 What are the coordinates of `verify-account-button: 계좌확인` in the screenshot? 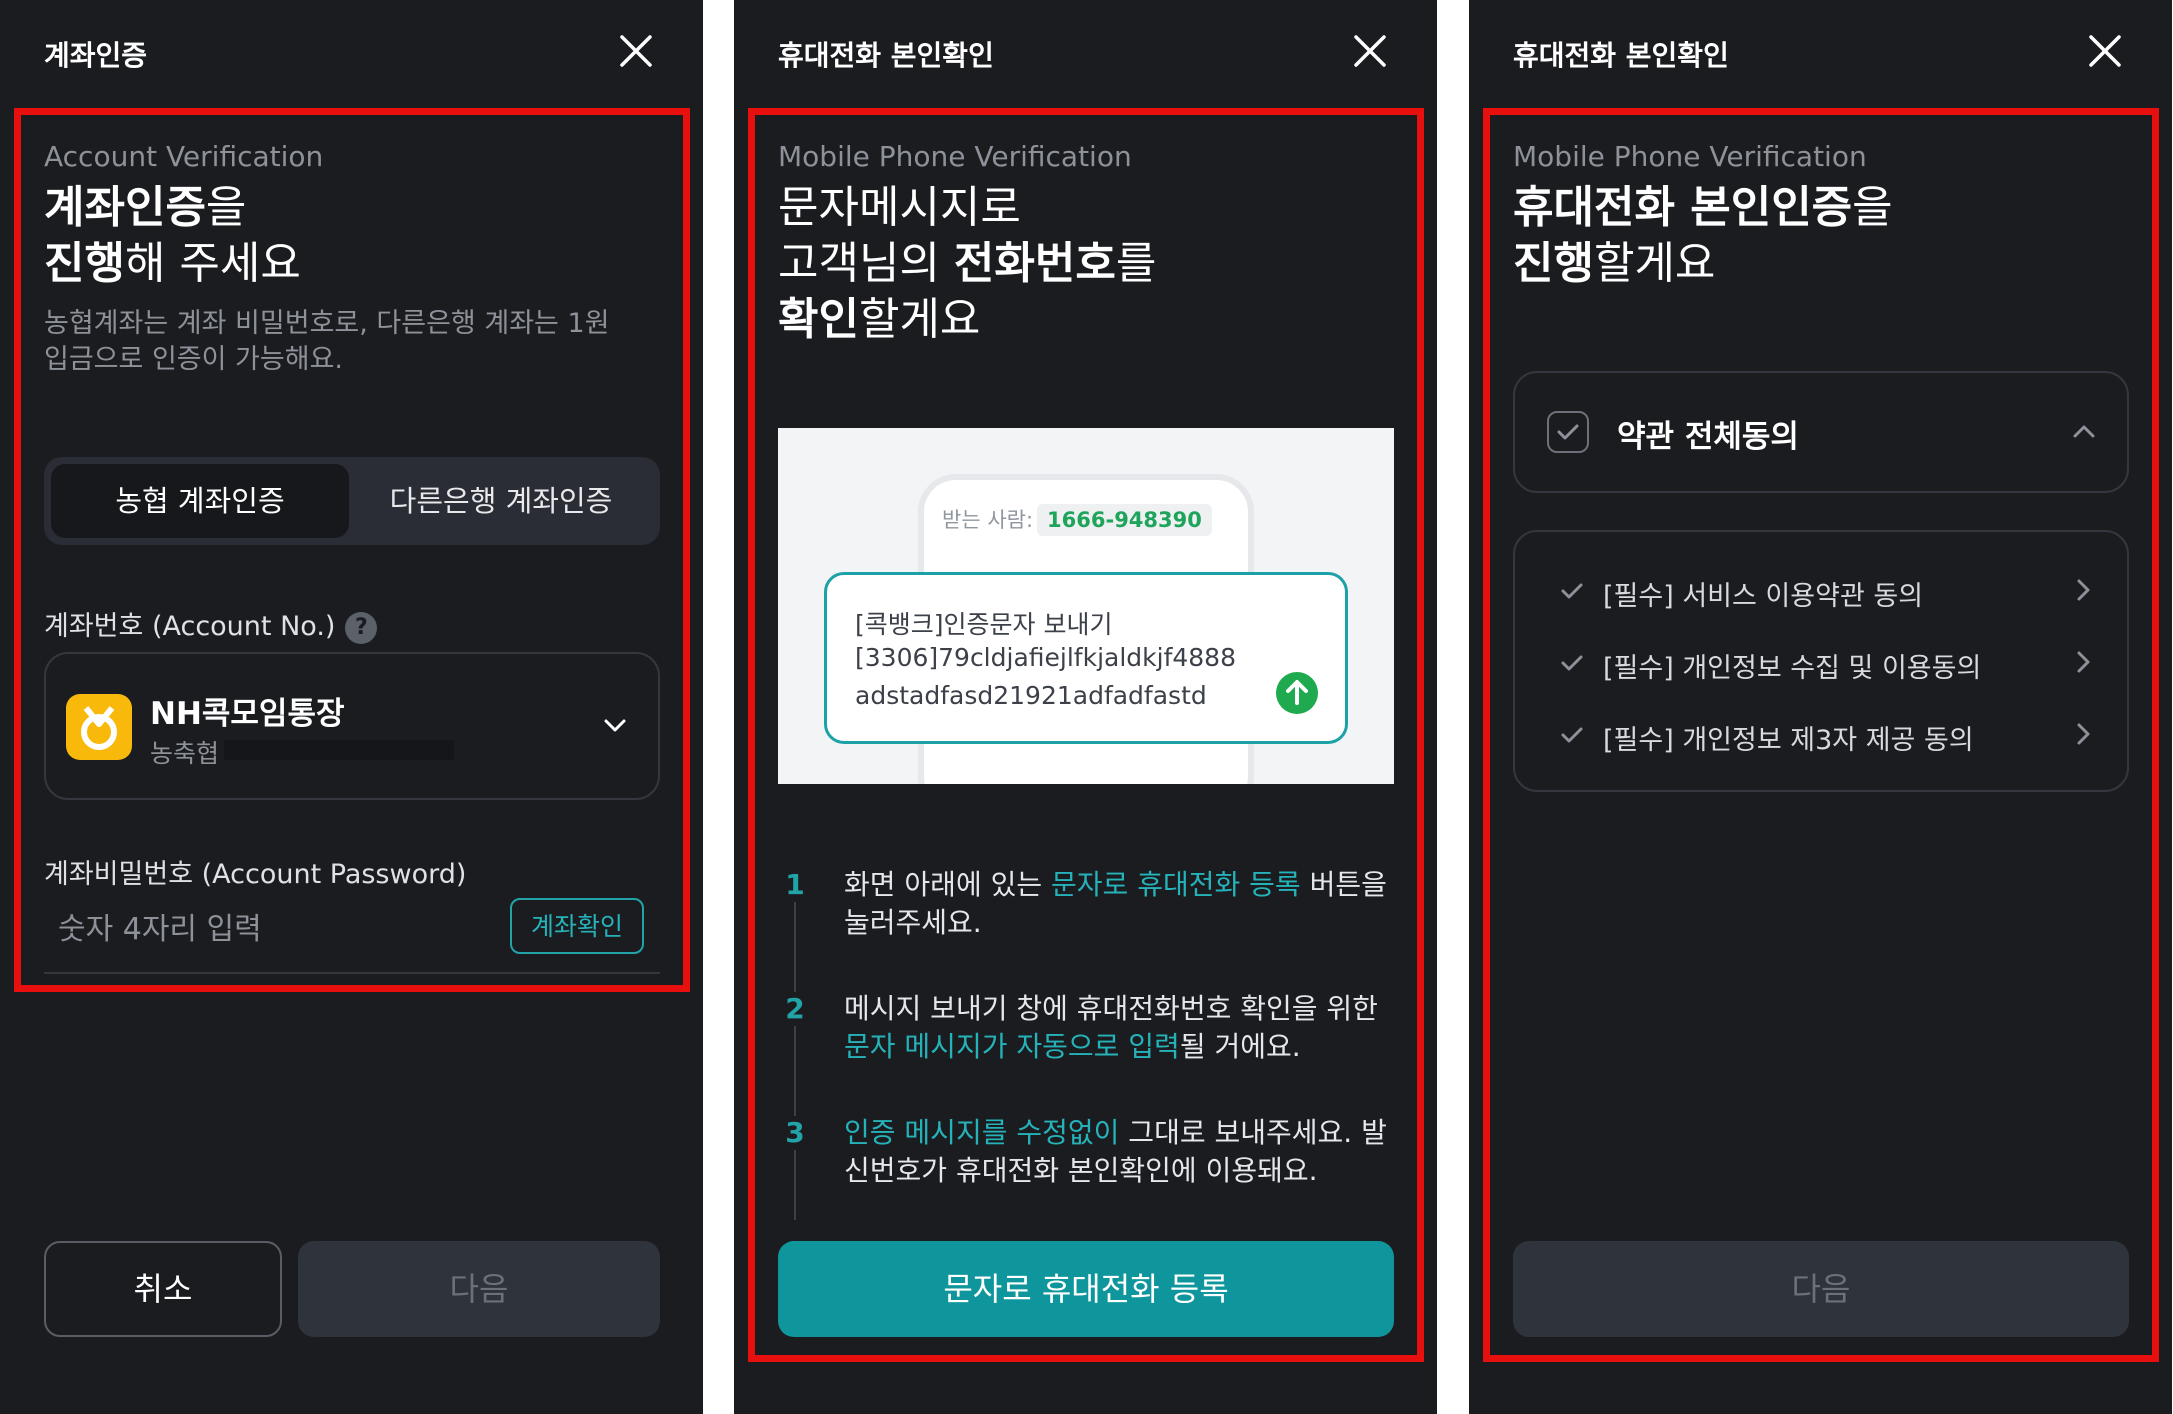 It's located at (577, 926).